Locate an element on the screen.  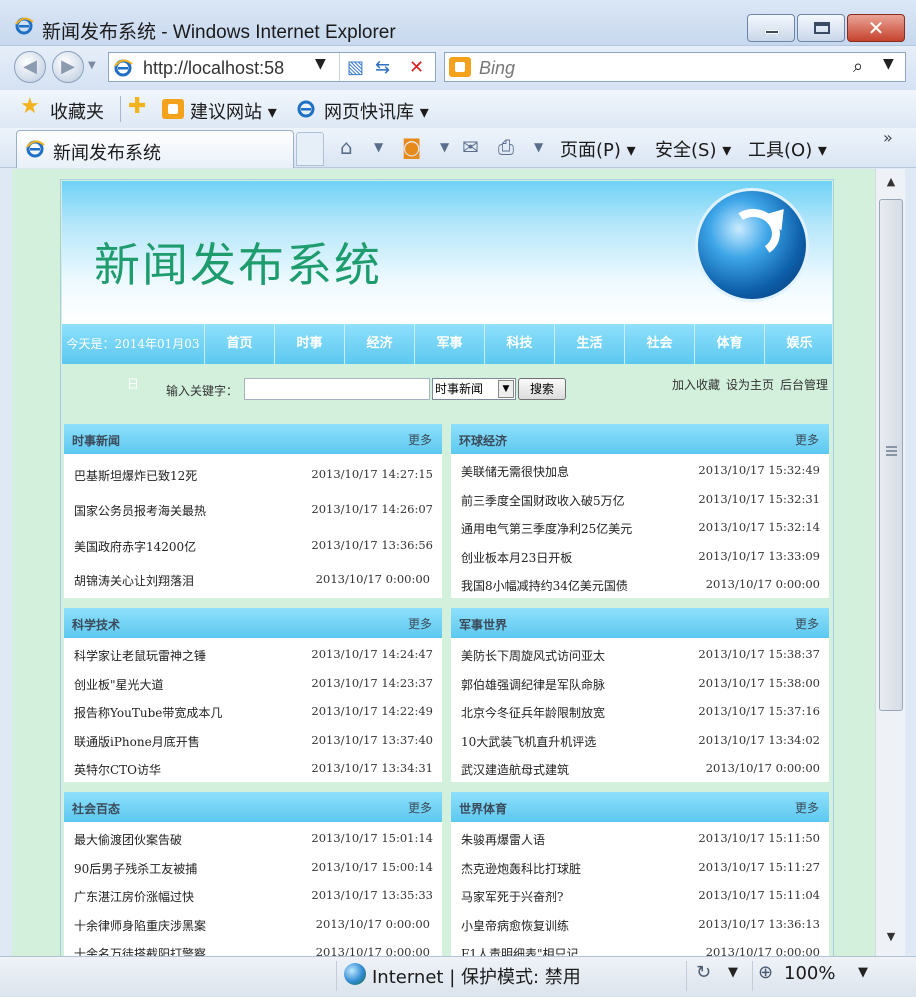
list-item: 十余律师身陷重庆涉黑案 2013/10/17 0:00:00 is located at coordinates (253, 925).